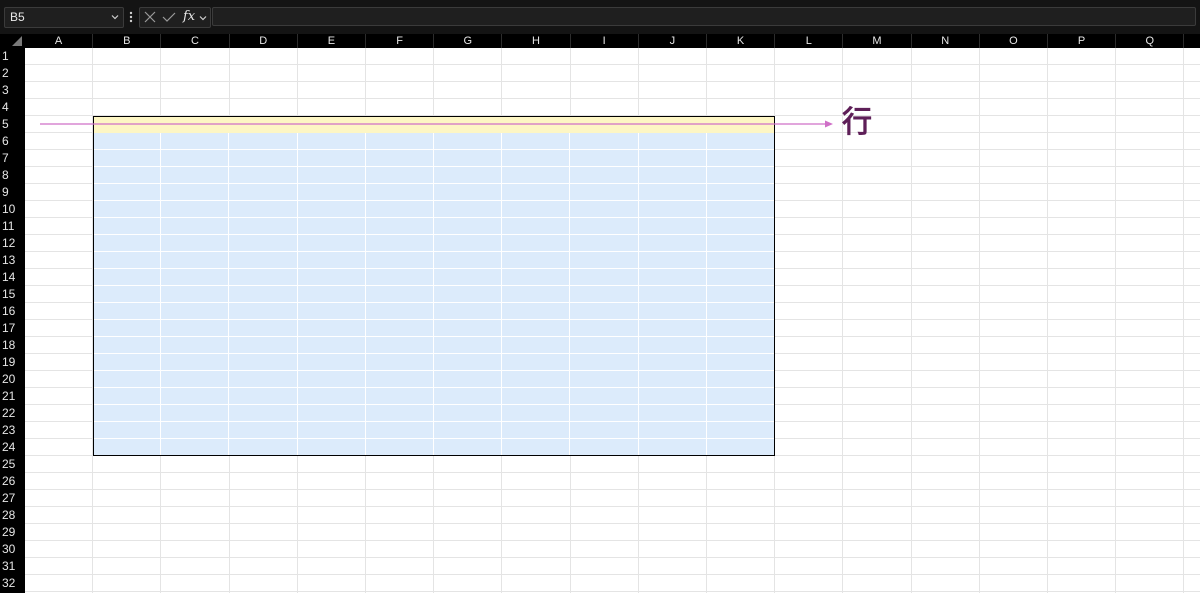 Image resolution: width=1200 pixels, height=593 pixels. What do you see at coordinates (1150, 41) in the screenshot?
I see `column-header-q: Q` at bounding box center [1150, 41].